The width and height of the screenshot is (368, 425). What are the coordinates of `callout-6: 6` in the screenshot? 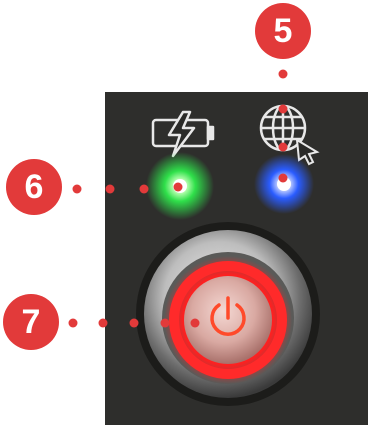 It's located at (34, 187).